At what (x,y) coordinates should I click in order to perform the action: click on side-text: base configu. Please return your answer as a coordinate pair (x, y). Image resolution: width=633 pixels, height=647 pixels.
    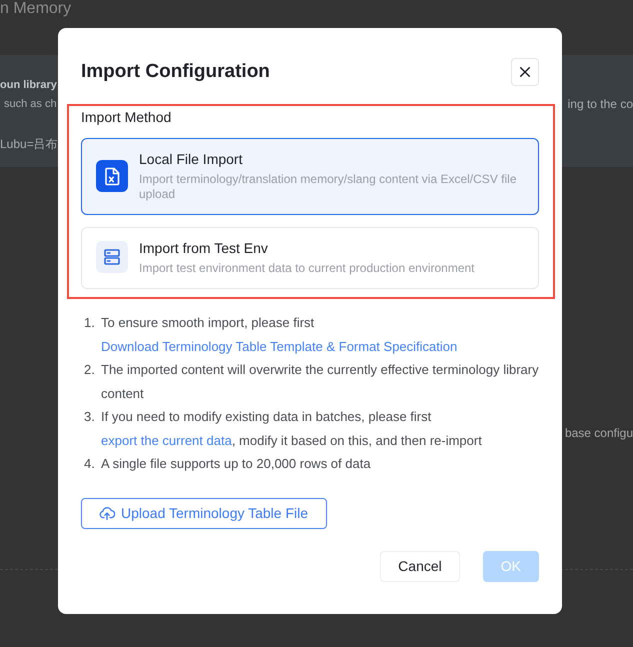
    Looking at the image, I should click on (598, 433).